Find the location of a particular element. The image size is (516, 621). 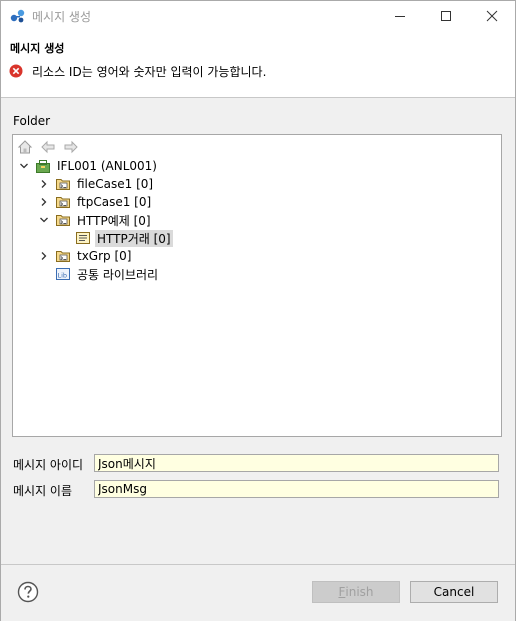

window-title: 메시지 생성 is located at coordinates (62, 17).